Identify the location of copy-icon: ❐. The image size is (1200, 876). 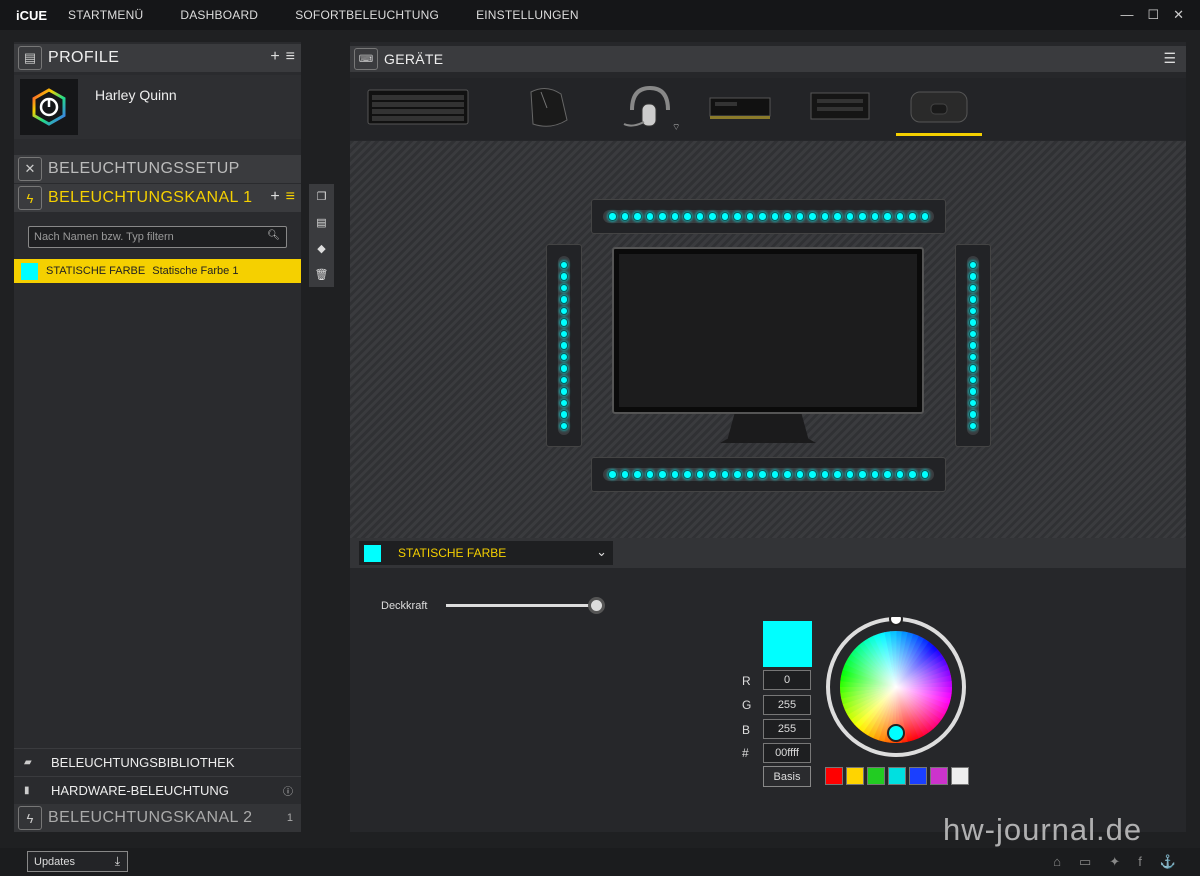
(322, 196).